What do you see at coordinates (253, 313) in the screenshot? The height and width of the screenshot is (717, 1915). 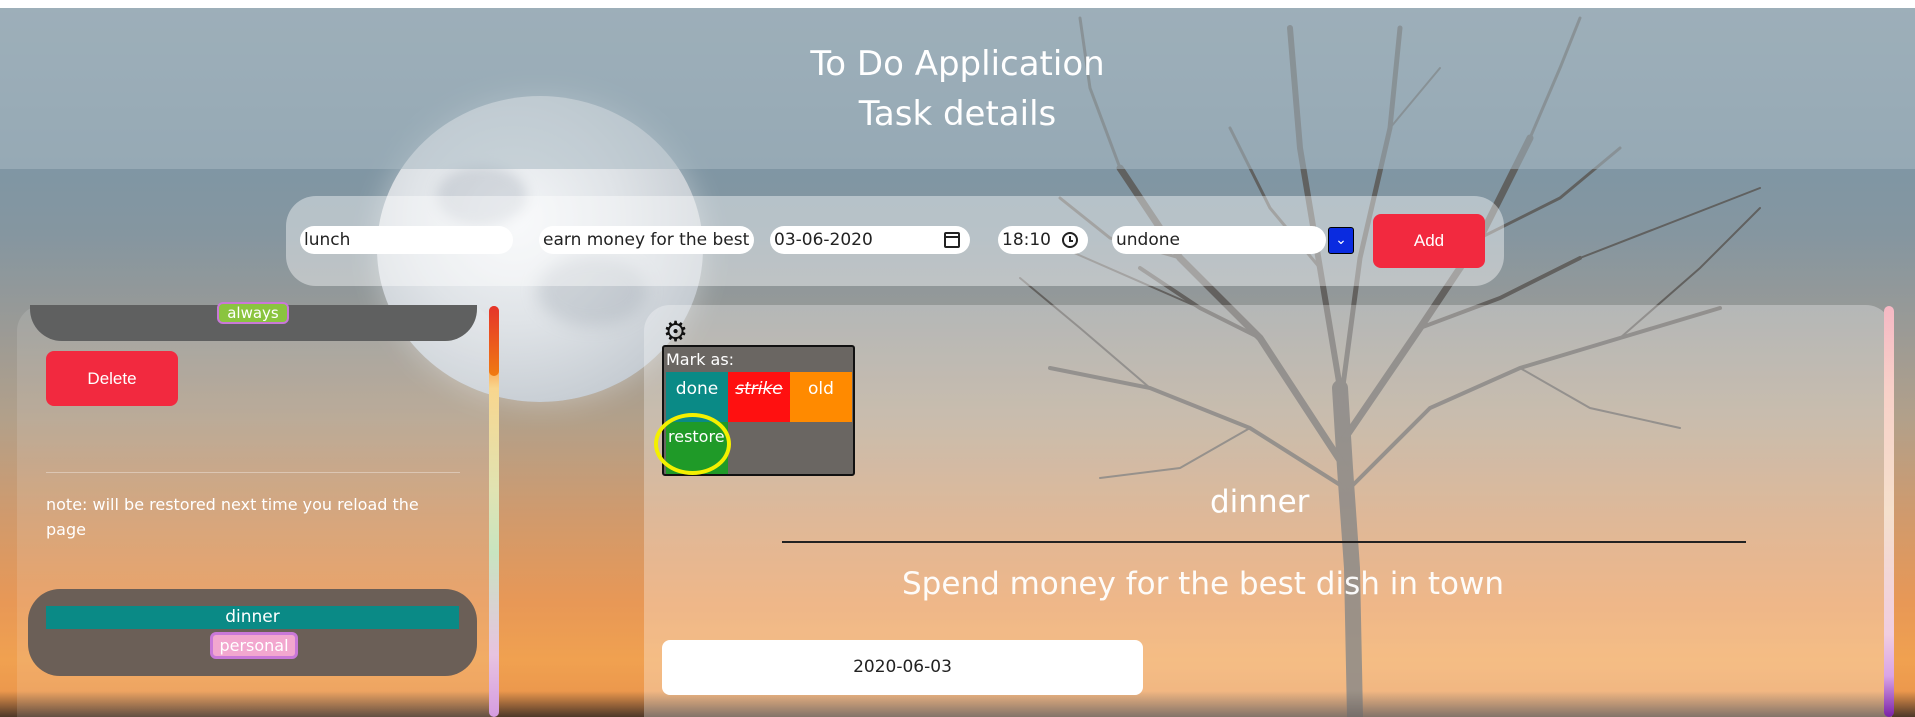 I see `tag-badge-always: always` at bounding box center [253, 313].